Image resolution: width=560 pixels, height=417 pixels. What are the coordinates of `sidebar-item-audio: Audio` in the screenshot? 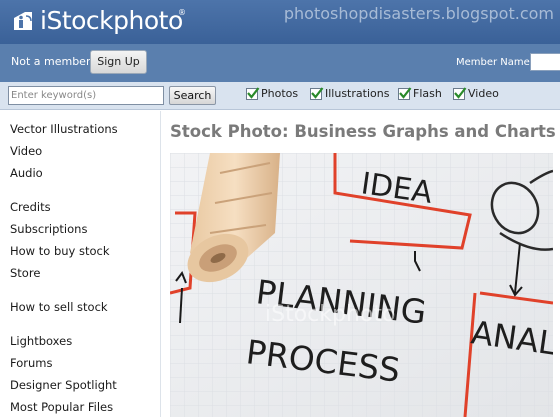 It's located at (26, 173).